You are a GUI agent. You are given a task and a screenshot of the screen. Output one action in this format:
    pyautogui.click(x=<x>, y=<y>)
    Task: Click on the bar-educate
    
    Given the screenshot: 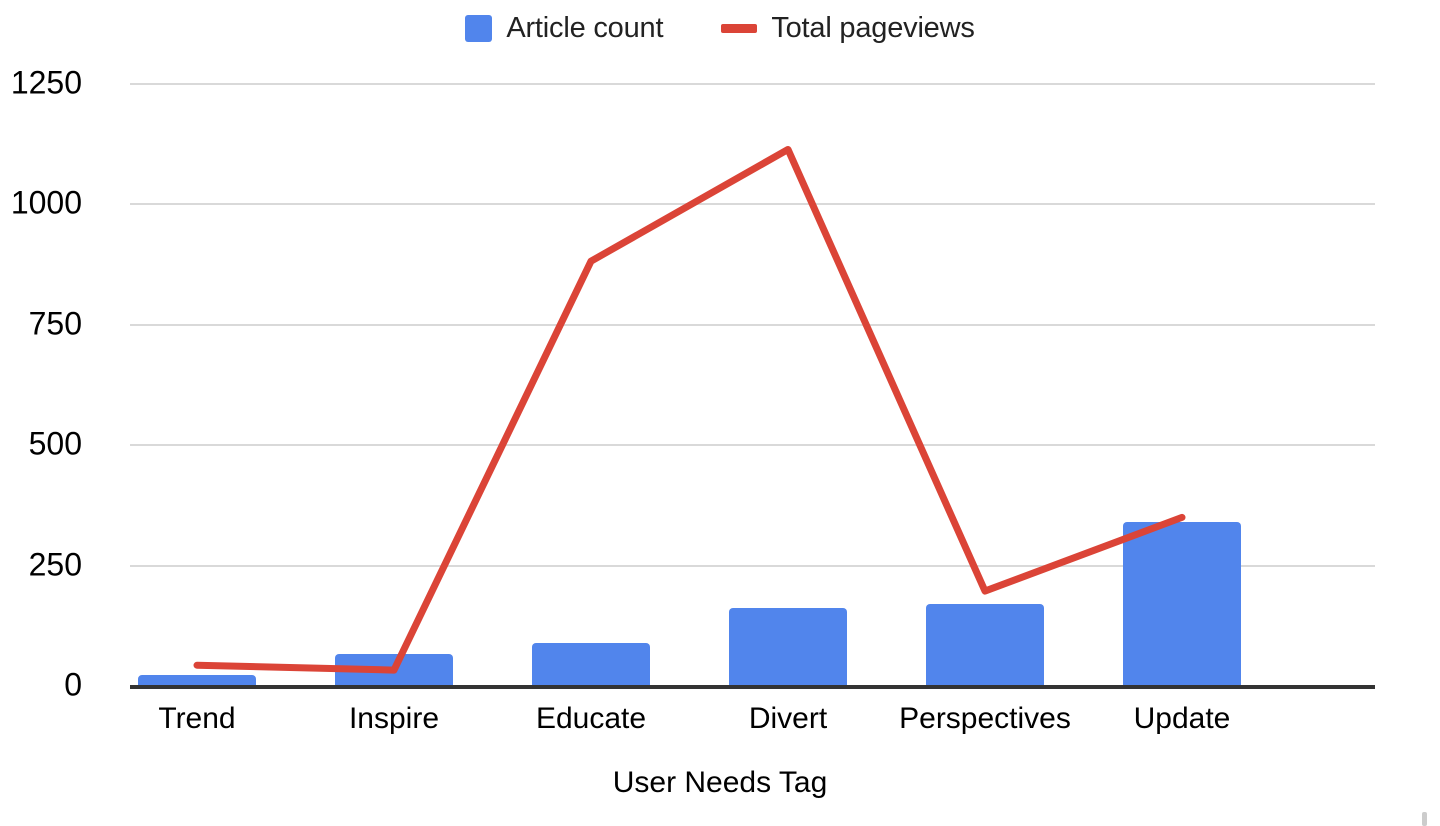 What is the action you would take?
    pyautogui.click(x=591, y=664)
    